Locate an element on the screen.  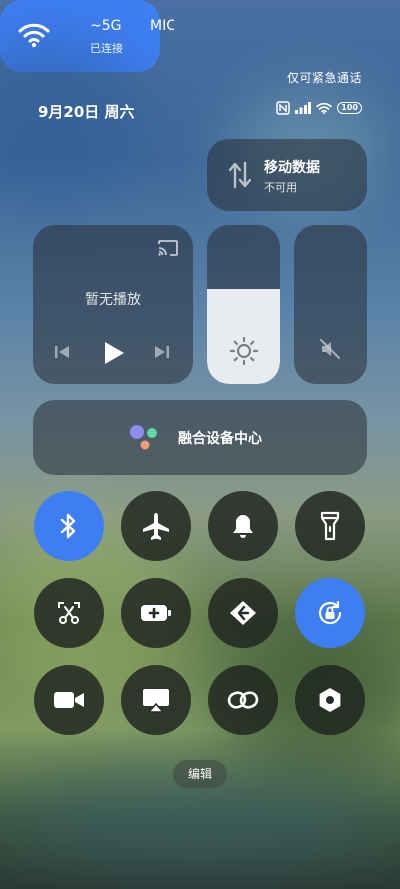
nfc-icon is located at coordinates (283, 108).